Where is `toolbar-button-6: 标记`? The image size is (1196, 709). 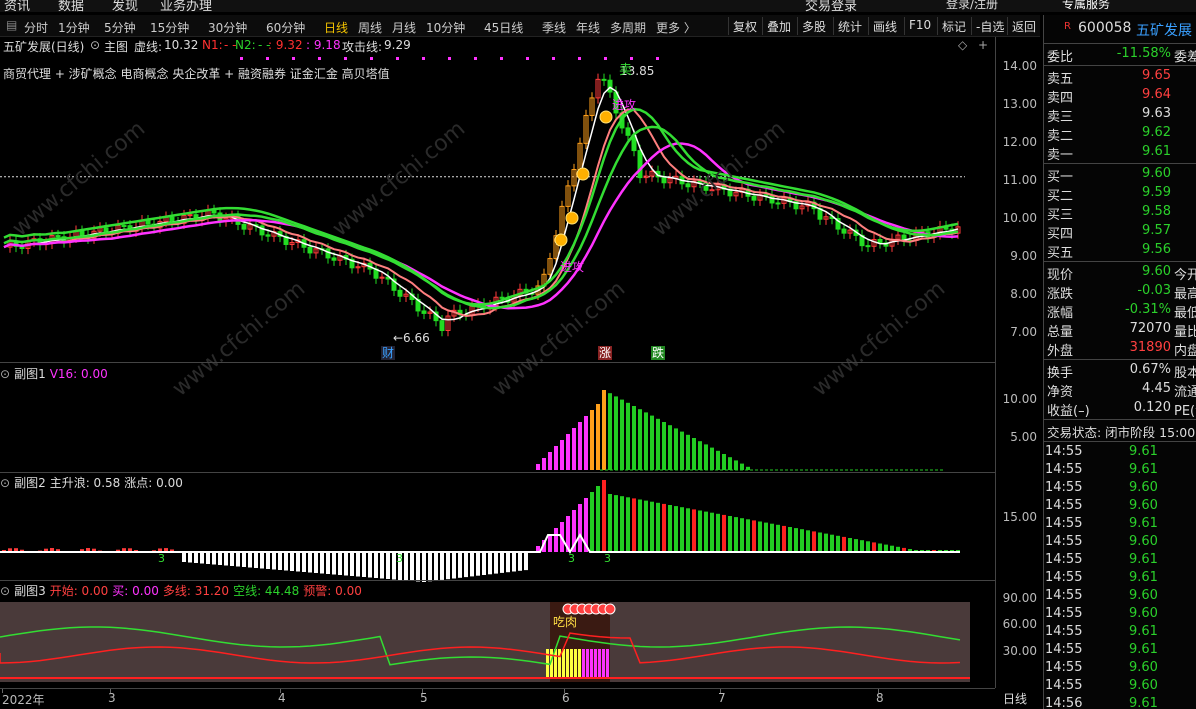 toolbar-button-6: 标记 is located at coordinates (953, 26).